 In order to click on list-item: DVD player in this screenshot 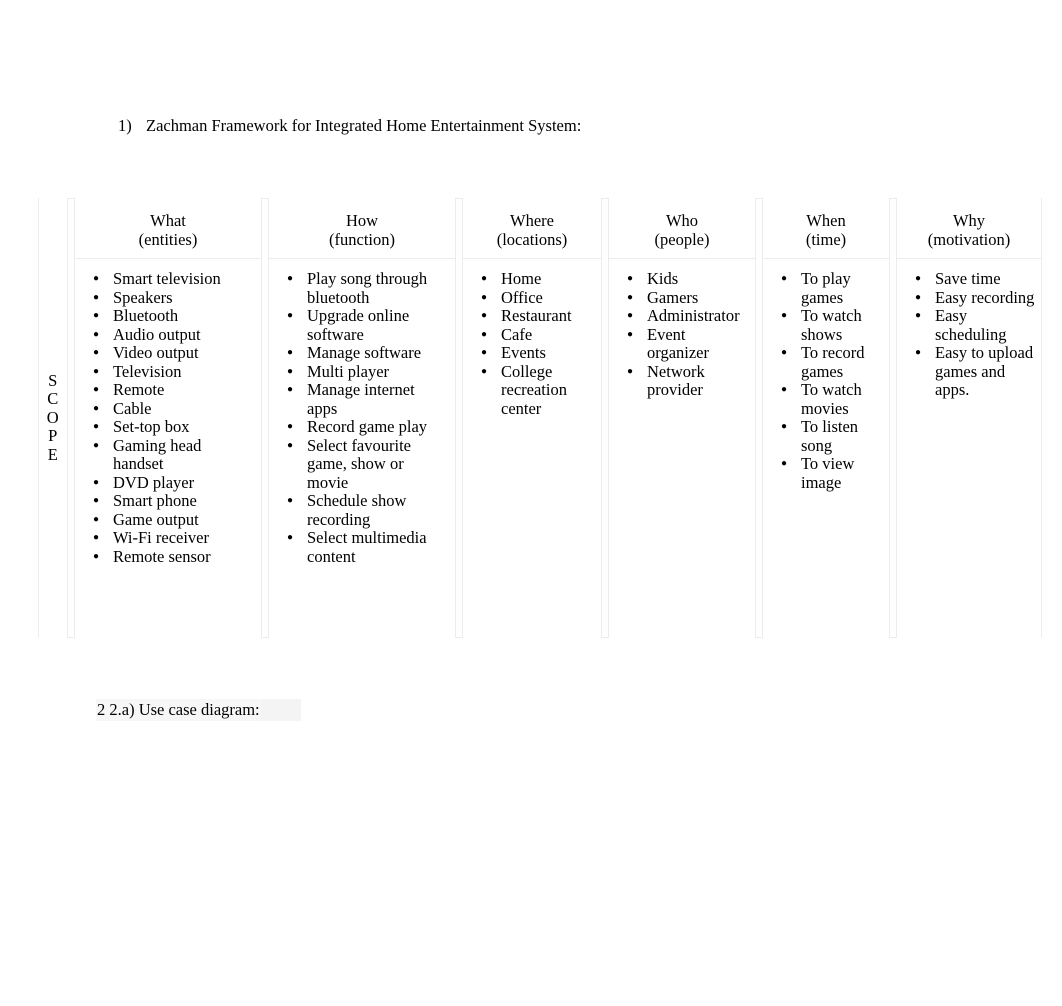, I will do `click(168, 482)`.